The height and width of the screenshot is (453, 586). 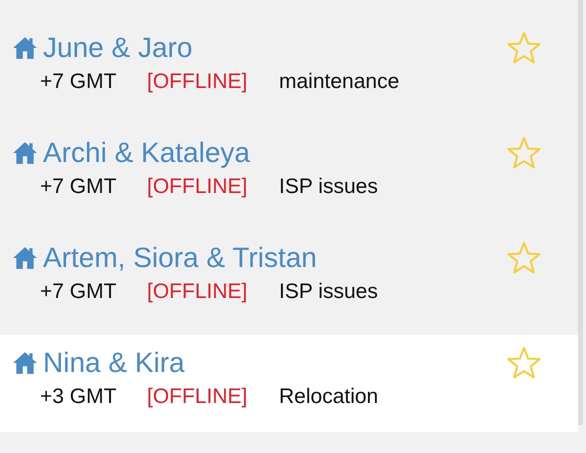 What do you see at coordinates (328, 397) in the screenshot?
I see `note-label: Relocation` at bounding box center [328, 397].